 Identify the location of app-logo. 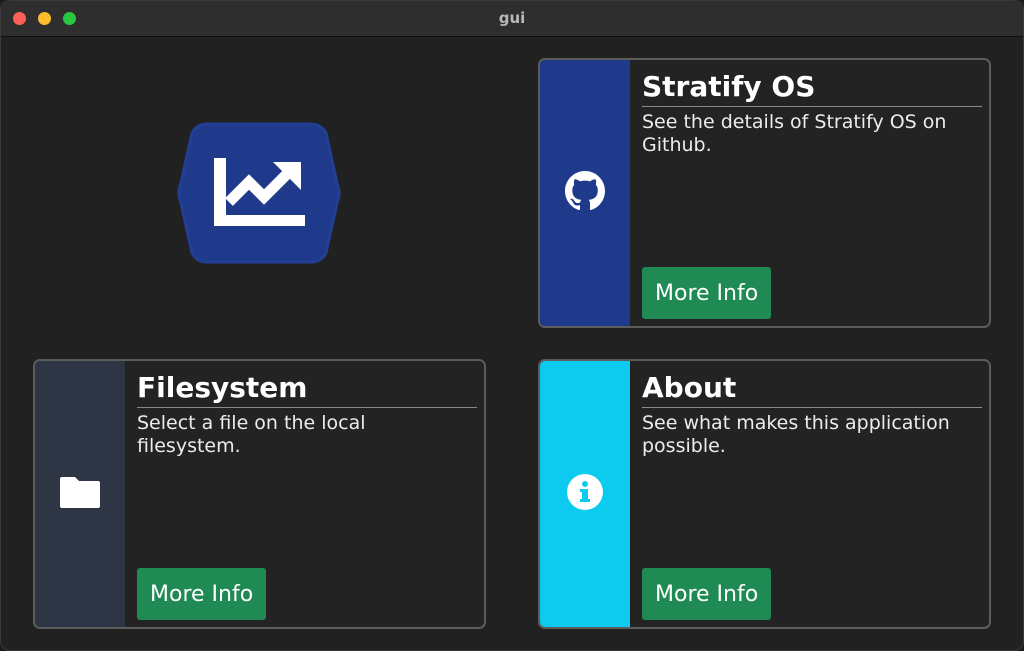
(259, 193).